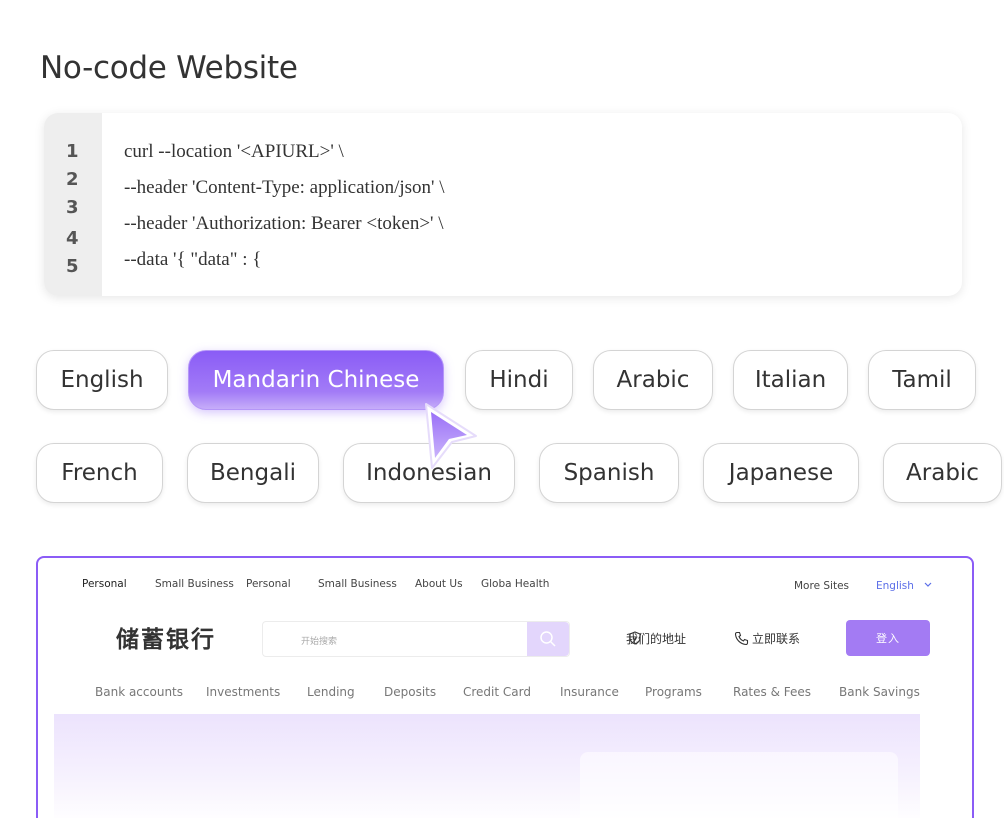 This screenshot has height=818, width=1004. What do you see at coordinates (589, 692) in the screenshot?
I see `mainnav-insurance: Insurance` at bounding box center [589, 692].